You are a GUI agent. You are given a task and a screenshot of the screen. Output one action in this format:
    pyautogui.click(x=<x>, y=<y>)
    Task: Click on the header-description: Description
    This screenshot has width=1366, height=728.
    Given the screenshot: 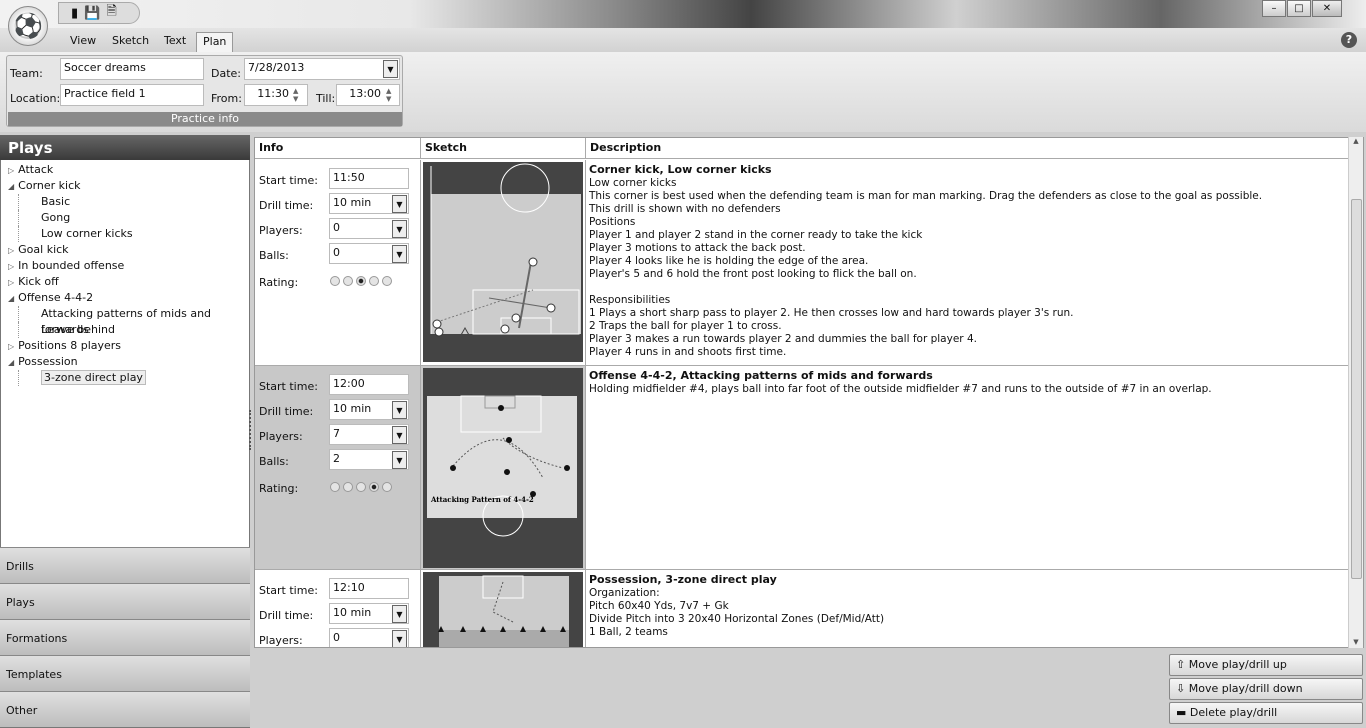 What is the action you would take?
    pyautogui.click(x=967, y=148)
    